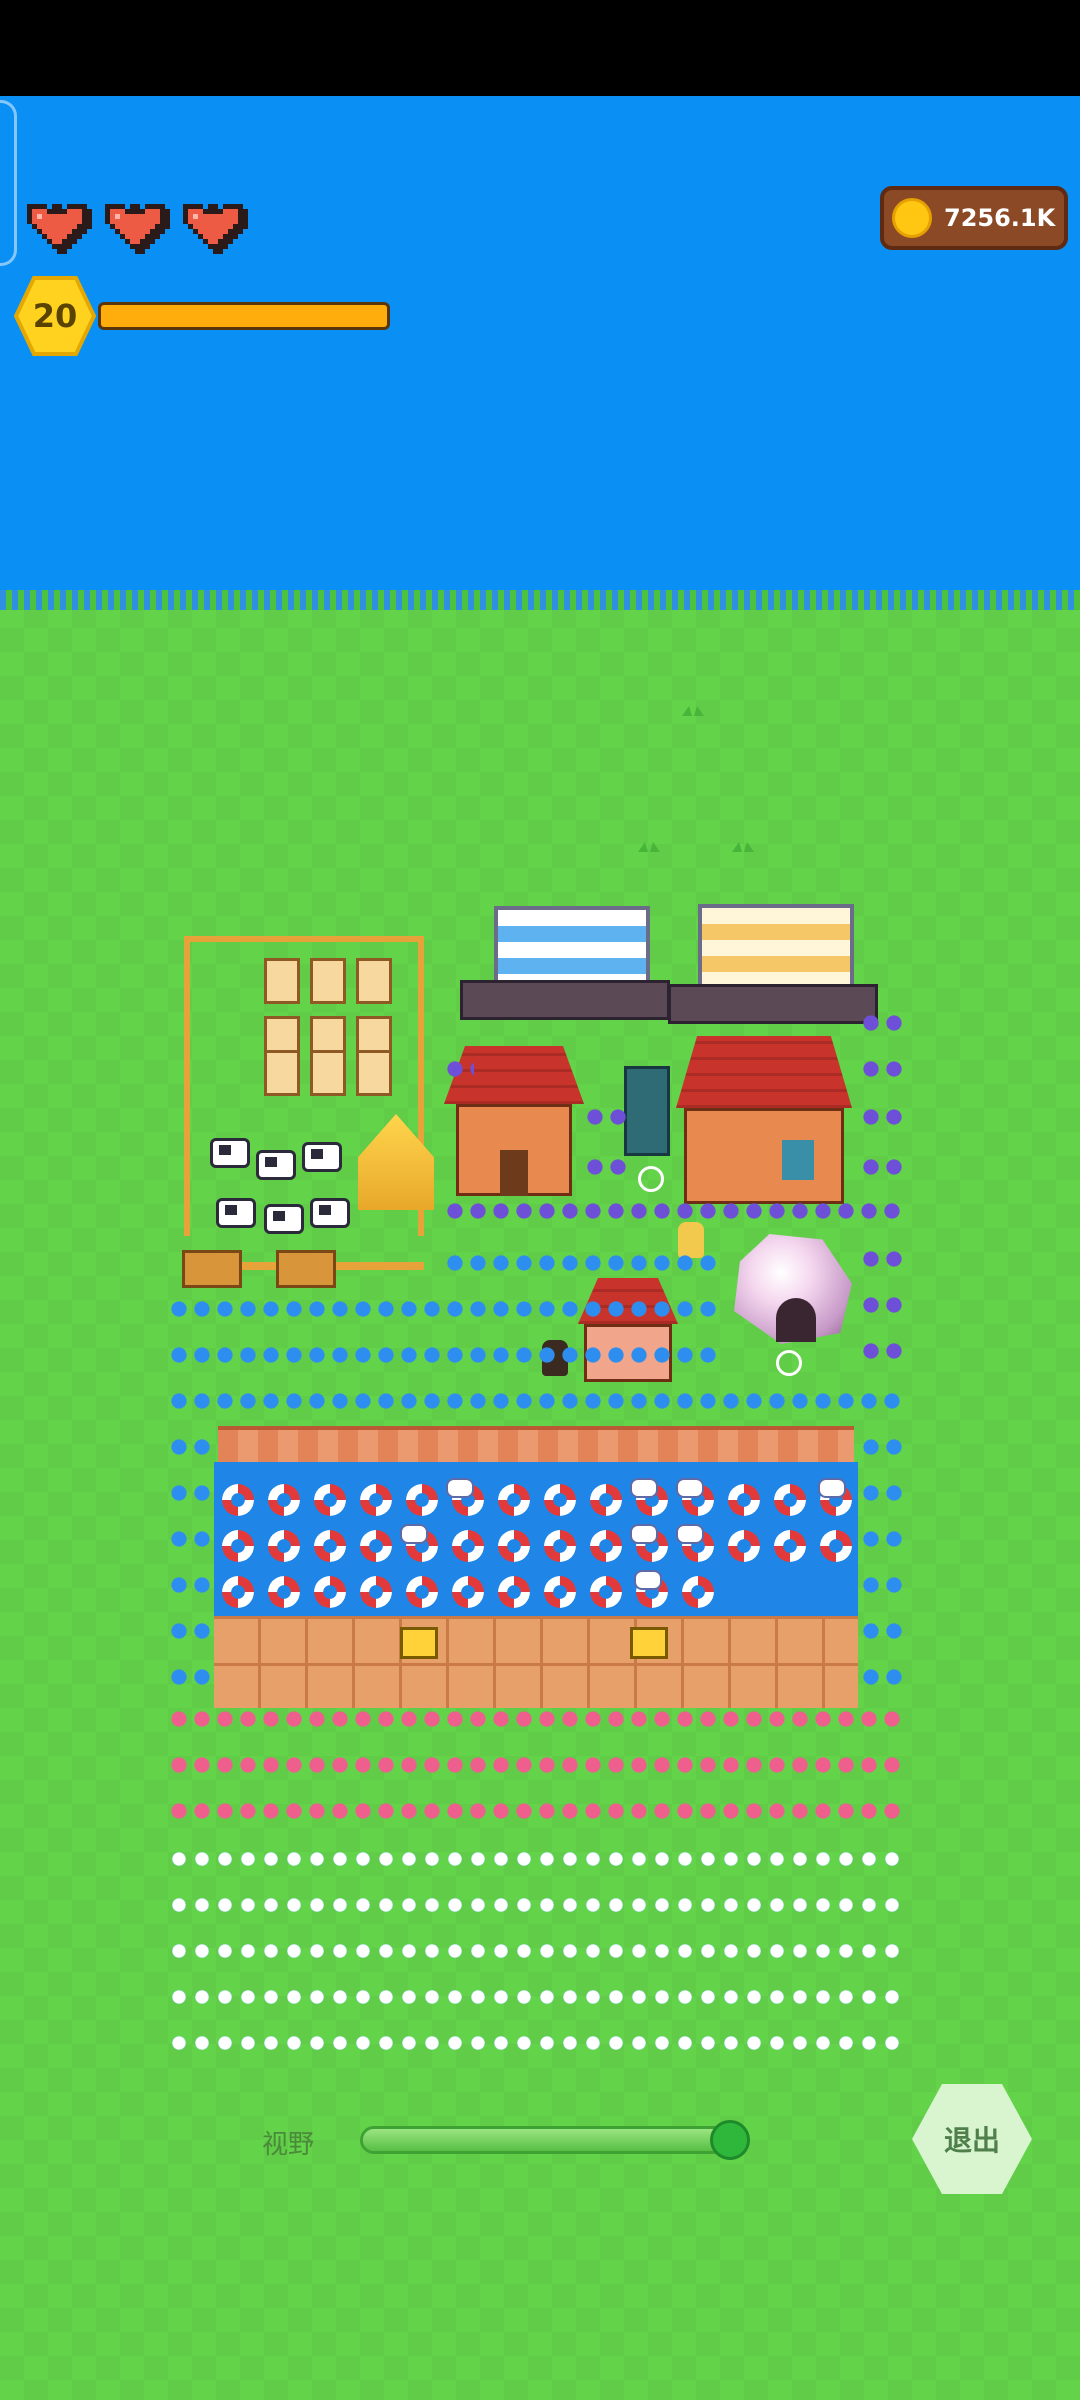 This screenshot has height=2400, width=1080. What do you see at coordinates (764, 1120) in the screenshot?
I see `barn-large` at bounding box center [764, 1120].